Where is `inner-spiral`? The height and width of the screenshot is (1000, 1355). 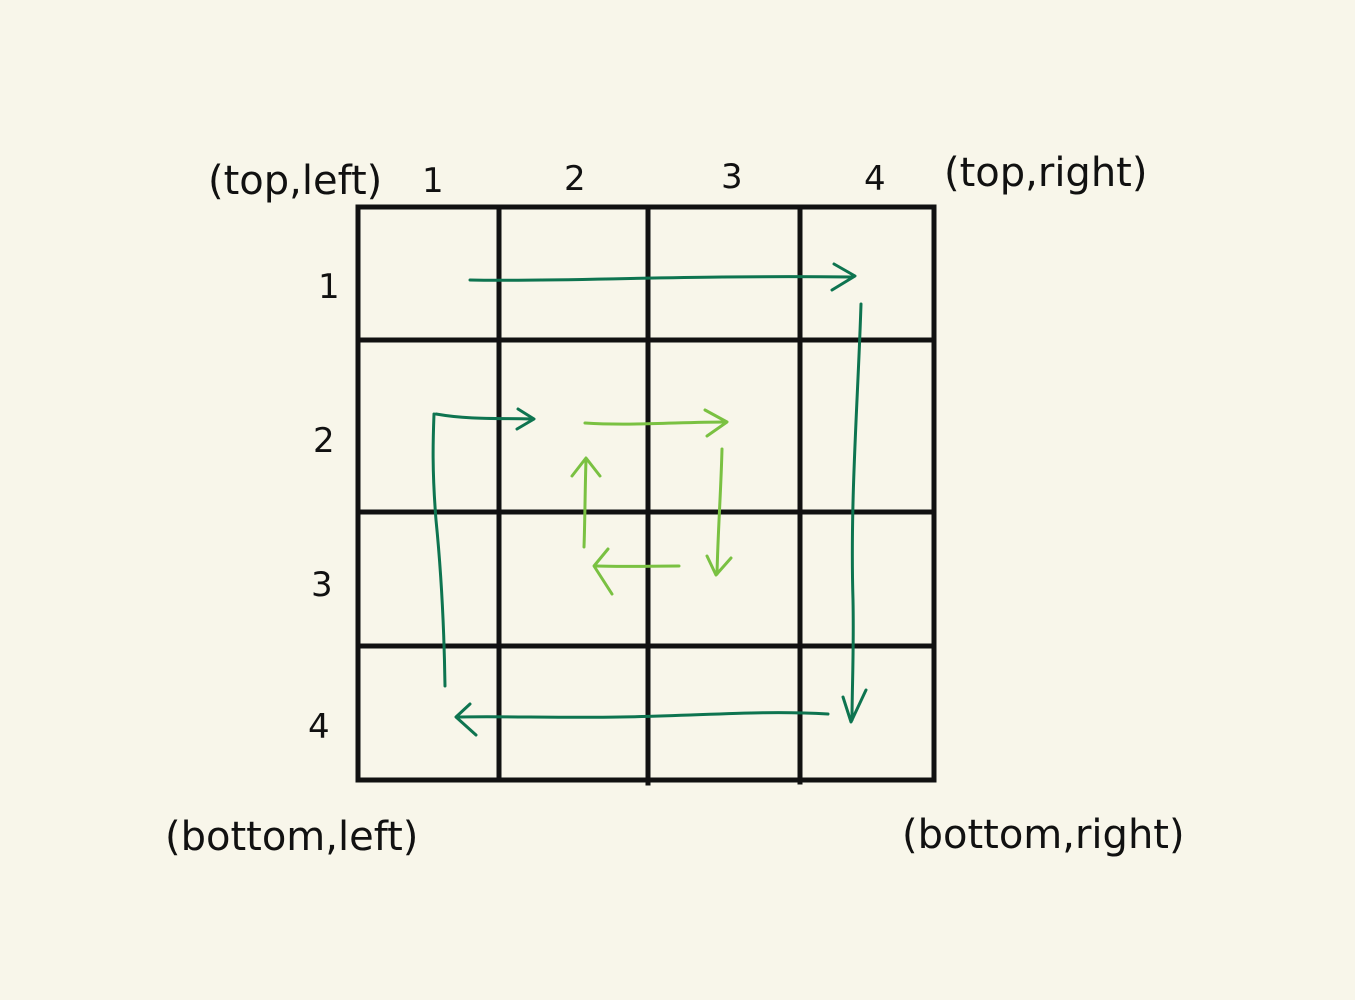
inner-spiral is located at coordinates (651, 502).